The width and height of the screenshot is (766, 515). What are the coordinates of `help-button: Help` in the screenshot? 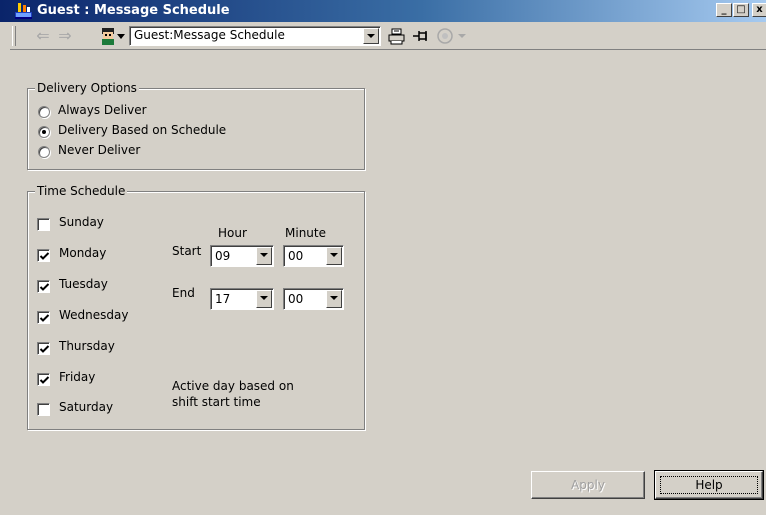 It's located at (709, 485).